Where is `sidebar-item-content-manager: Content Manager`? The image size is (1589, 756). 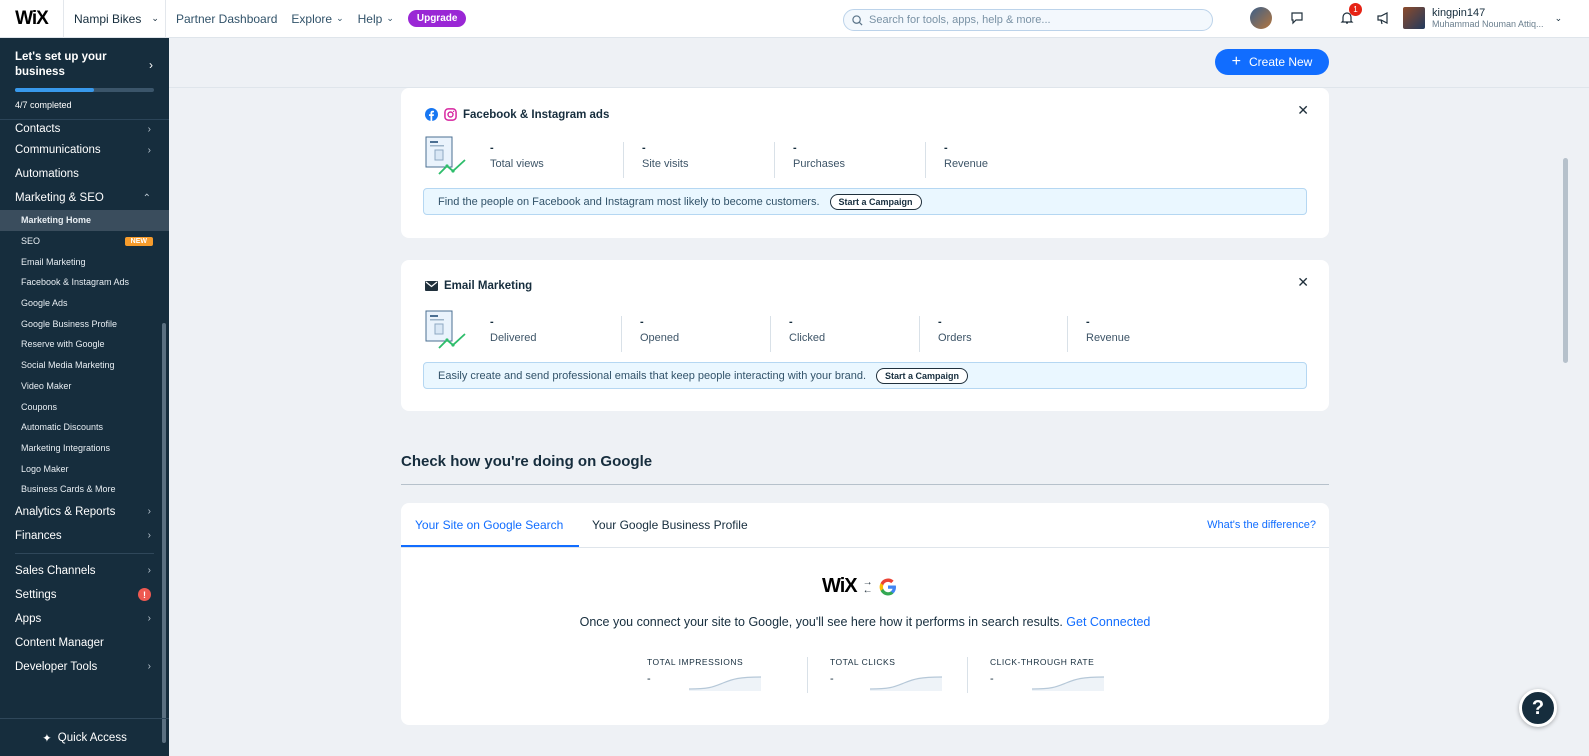
sidebar-item-content-manager: Content Manager is located at coordinates (84, 643).